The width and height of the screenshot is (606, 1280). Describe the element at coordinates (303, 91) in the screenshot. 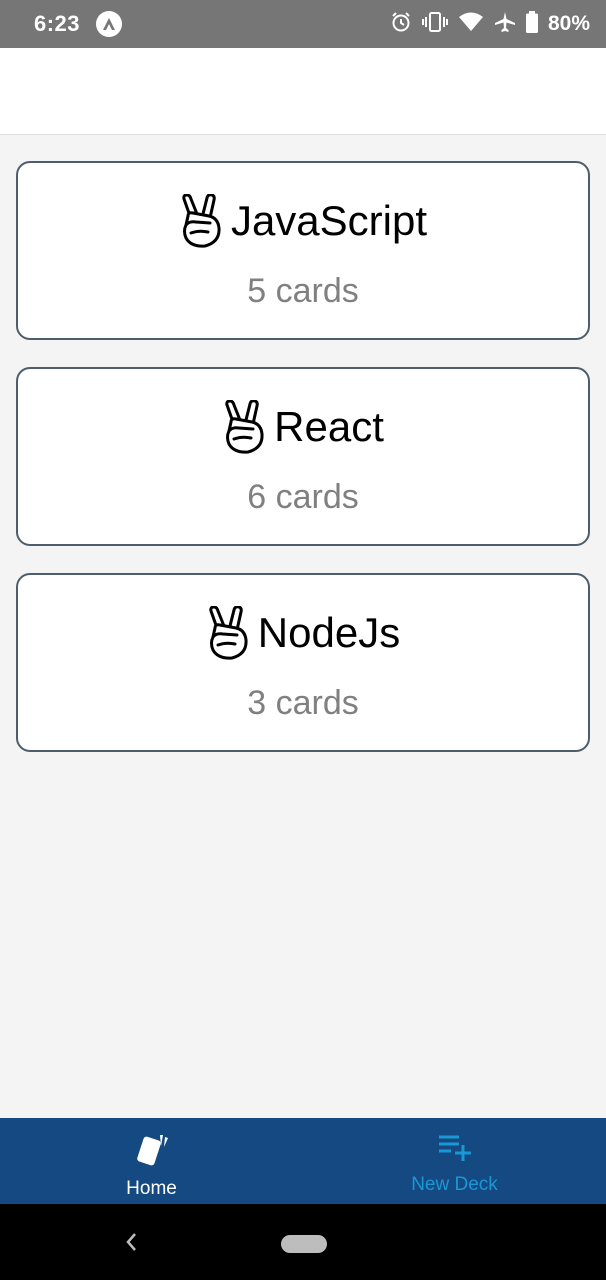

I see `app-header` at that location.